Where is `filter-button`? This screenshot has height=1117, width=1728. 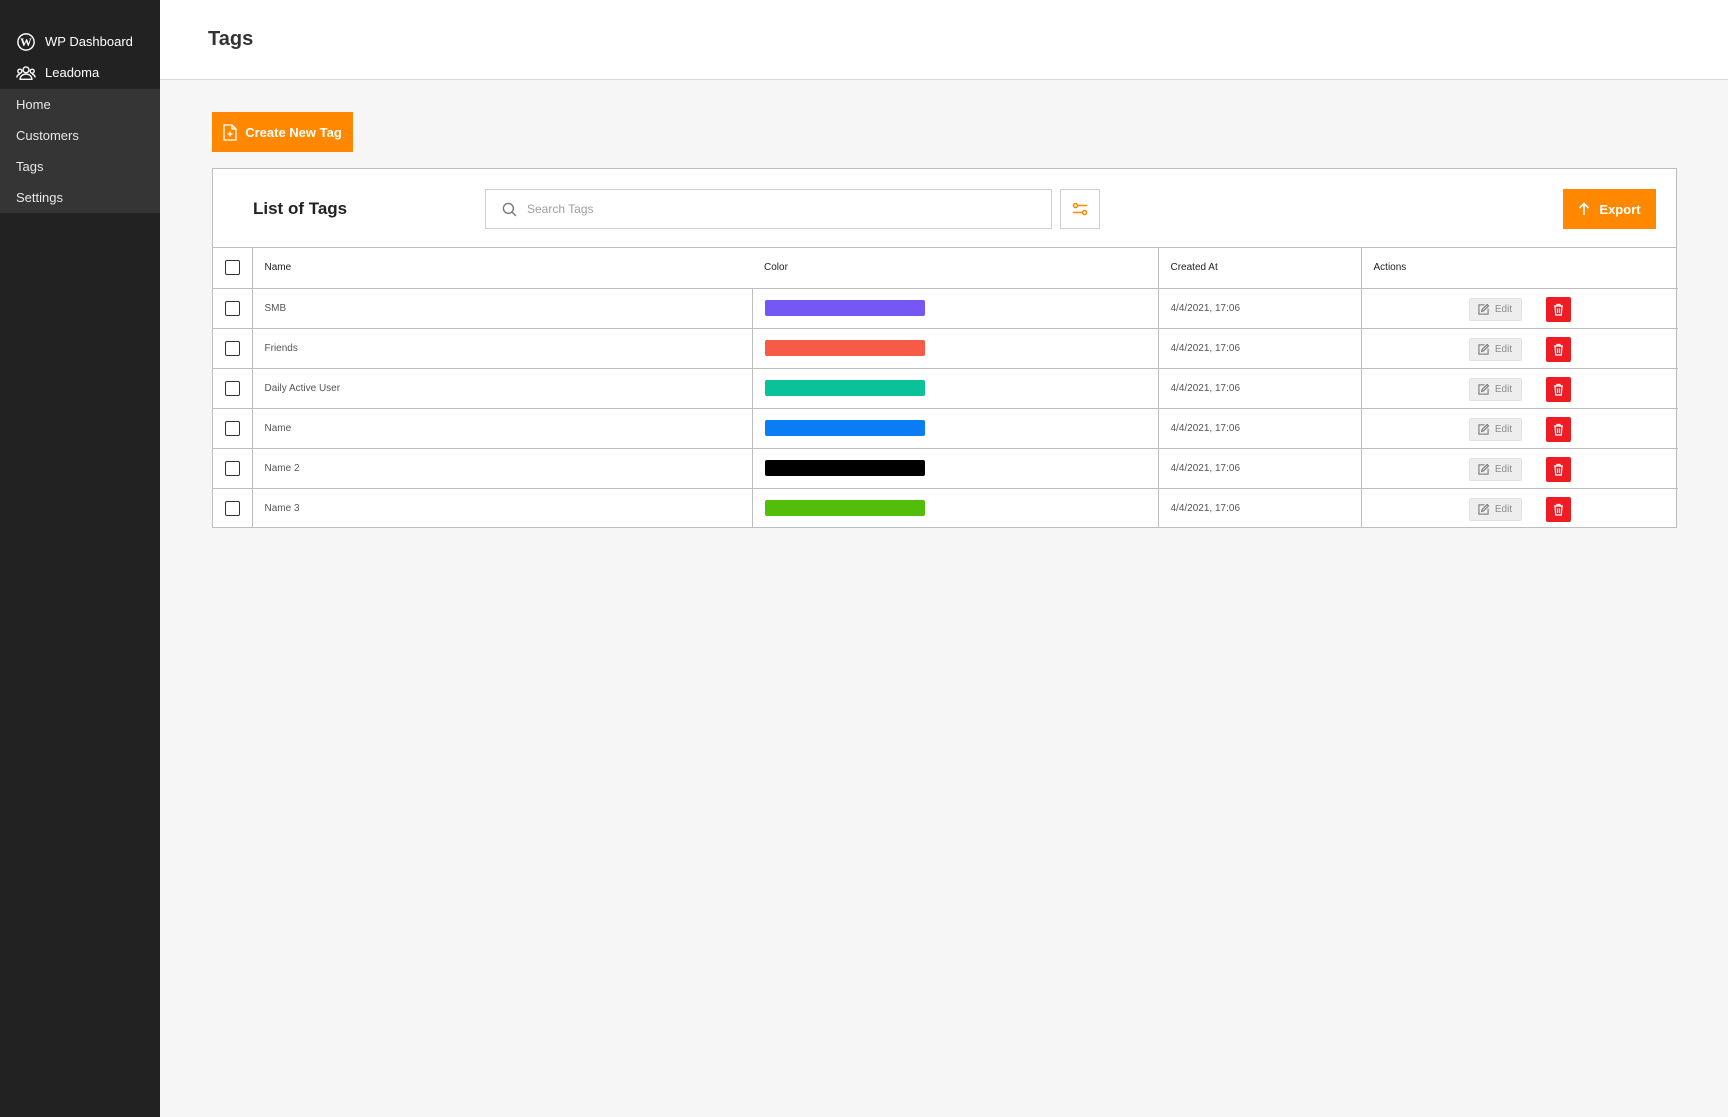
filter-button is located at coordinates (1080, 209).